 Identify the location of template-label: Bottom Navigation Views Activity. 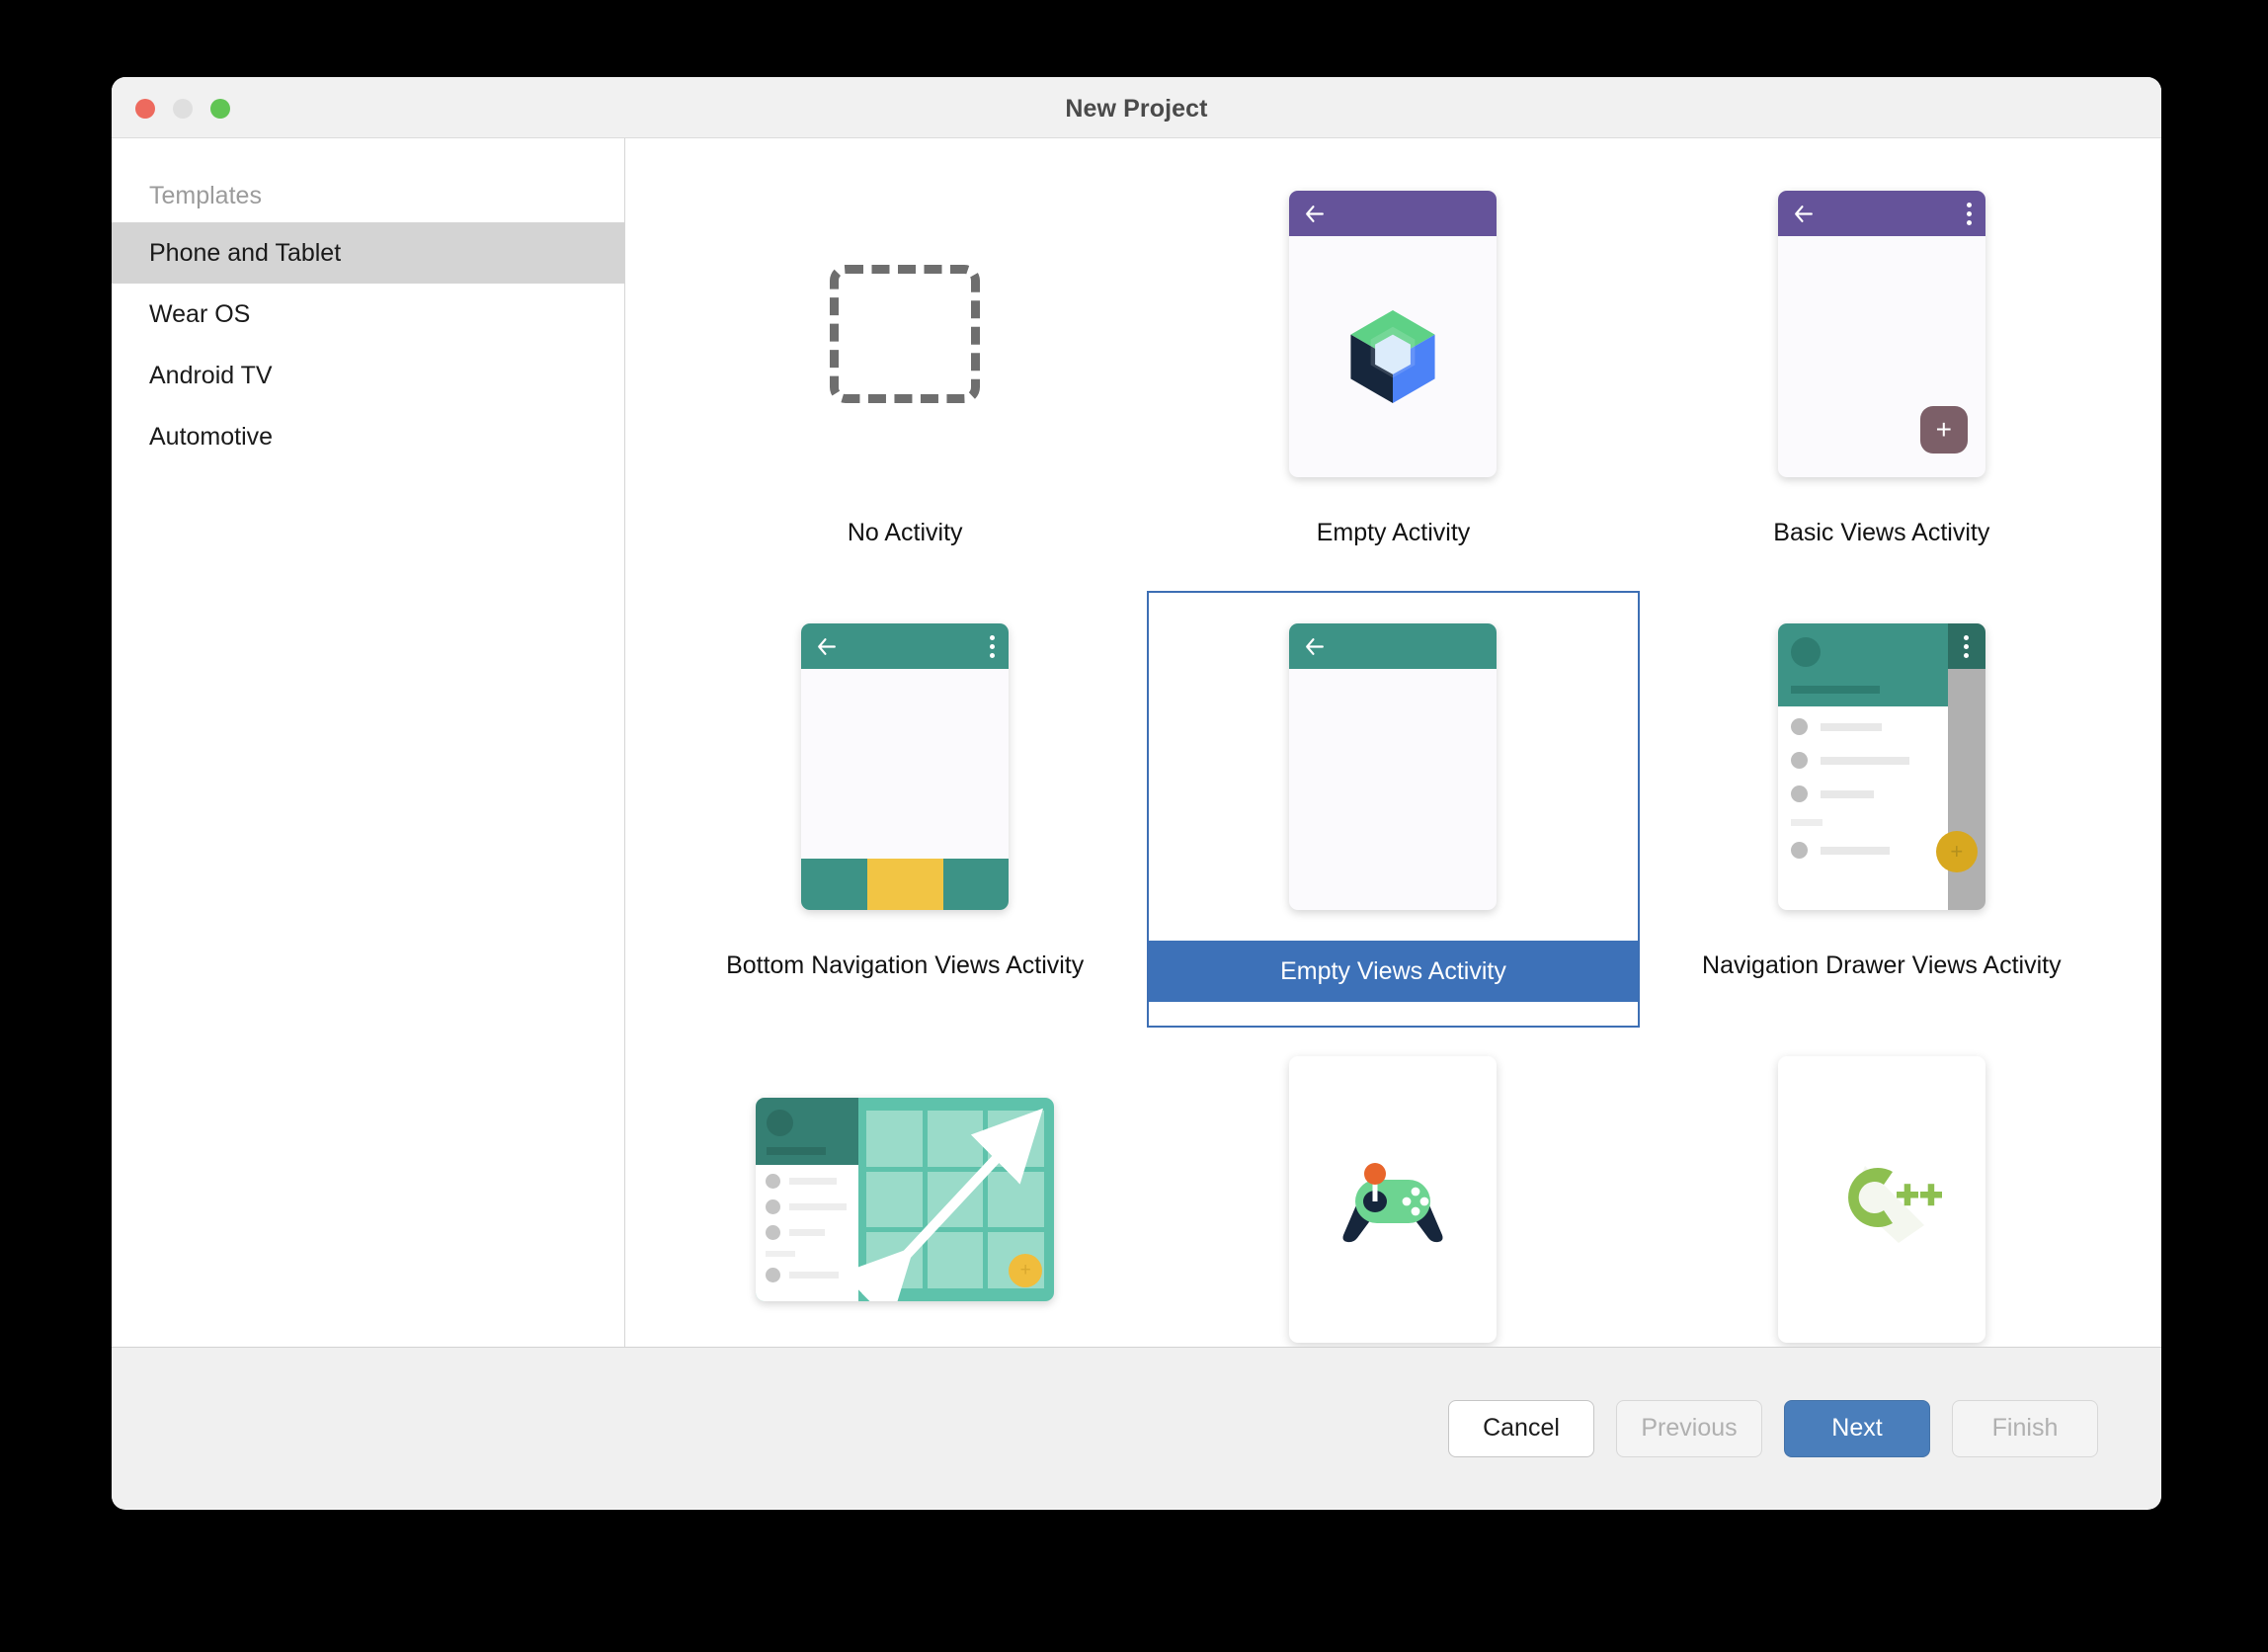
(906, 965).